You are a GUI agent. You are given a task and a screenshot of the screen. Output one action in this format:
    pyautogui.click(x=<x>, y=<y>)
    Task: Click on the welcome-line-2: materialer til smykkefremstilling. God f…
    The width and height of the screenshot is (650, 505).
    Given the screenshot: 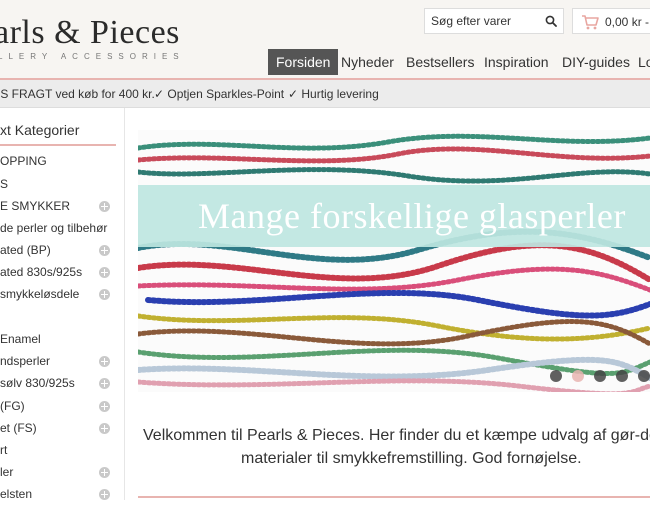 What is the action you would take?
    pyautogui.click(x=411, y=458)
    